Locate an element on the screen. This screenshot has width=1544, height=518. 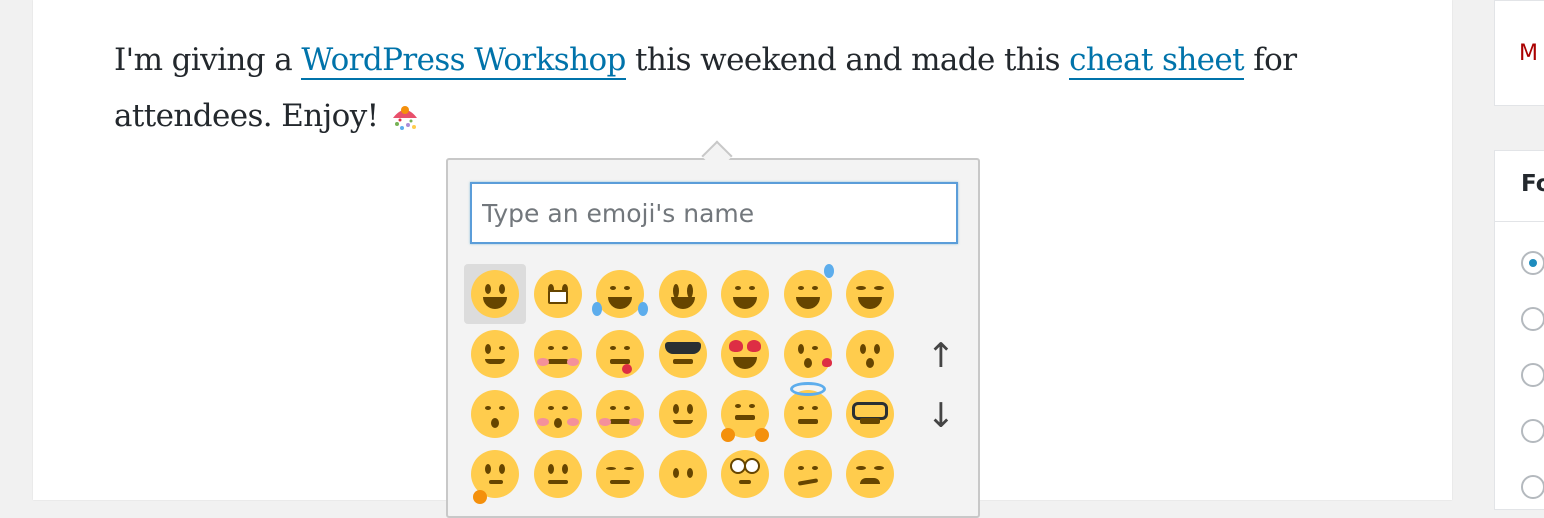
emoji-expressionless-icon is located at coordinates (620, 474).